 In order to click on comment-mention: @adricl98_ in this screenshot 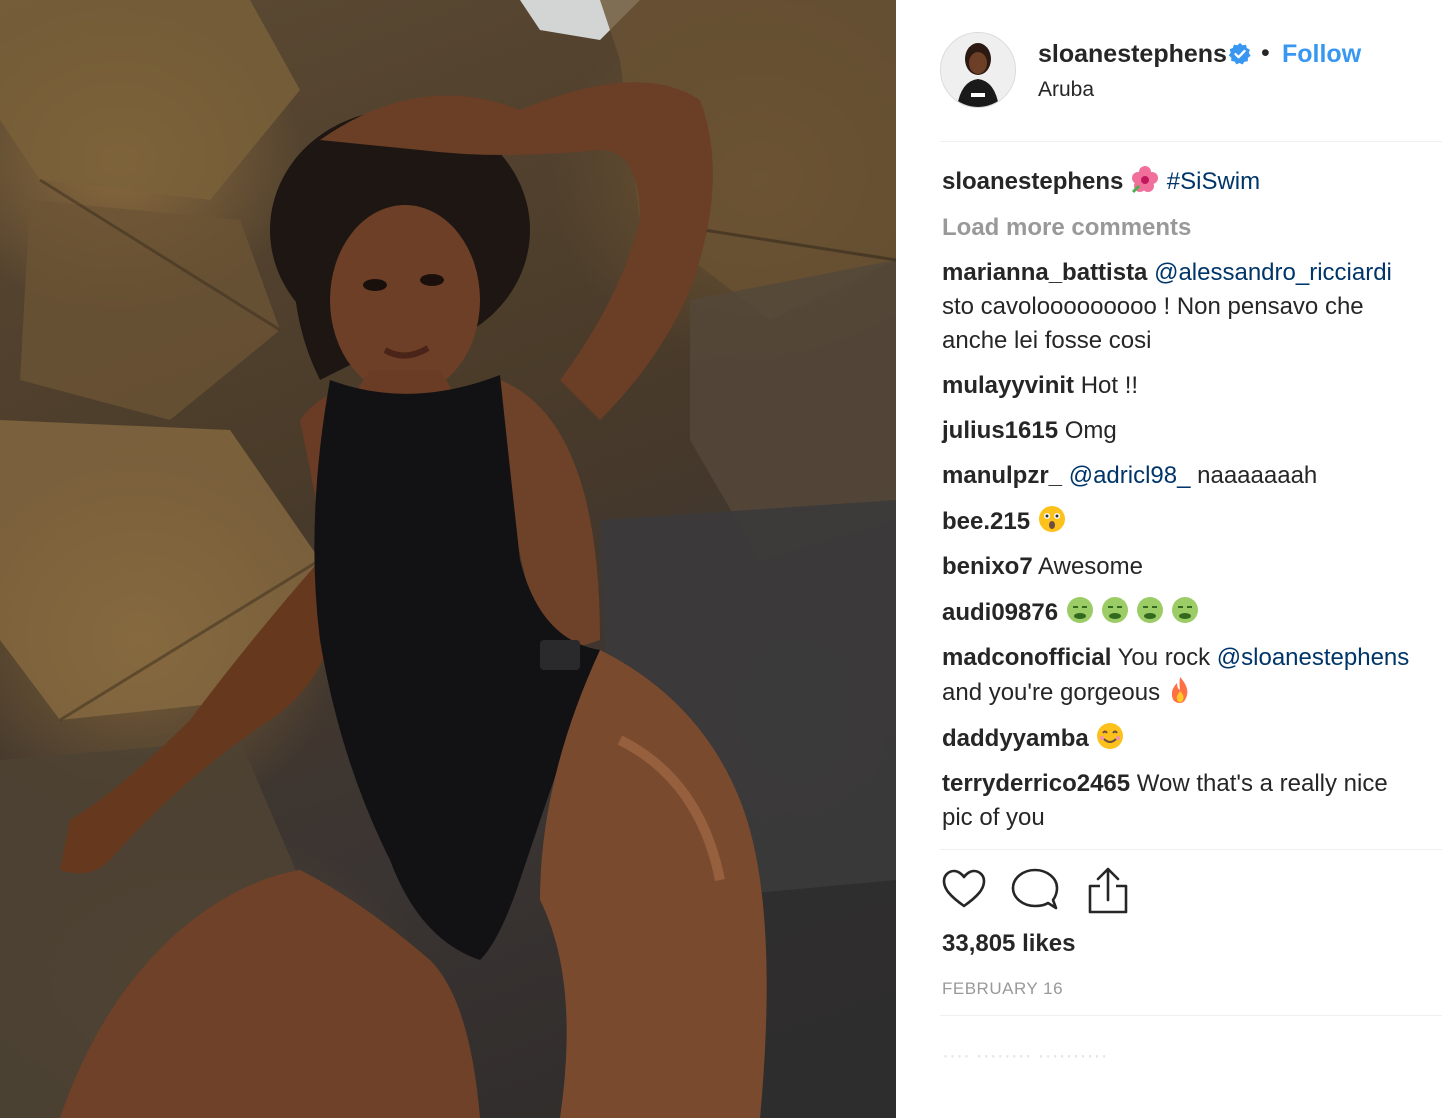, I will do `click(1130, 475)`.